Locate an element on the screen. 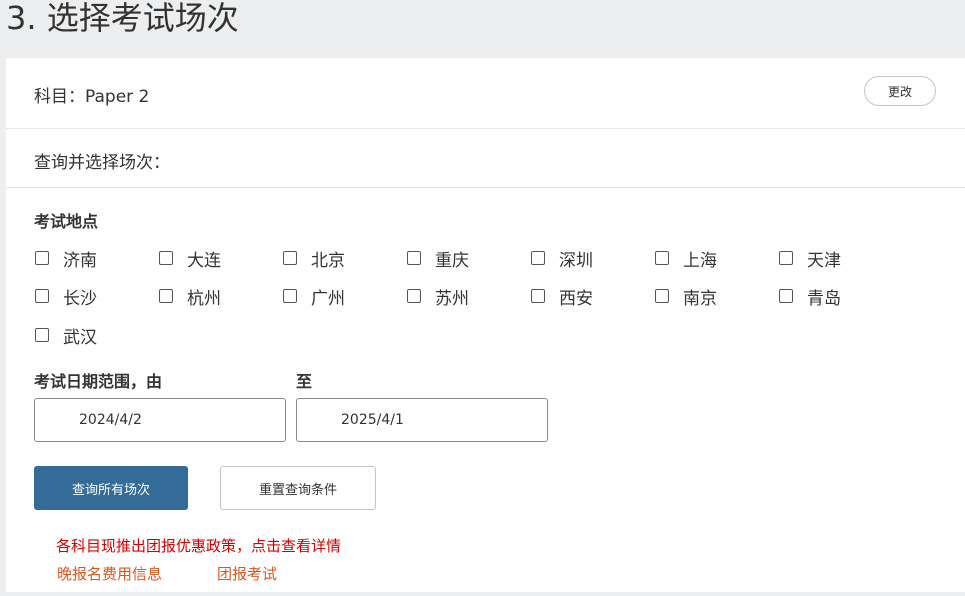  location-option-label: 上海 is located at coordinates (700, 260).